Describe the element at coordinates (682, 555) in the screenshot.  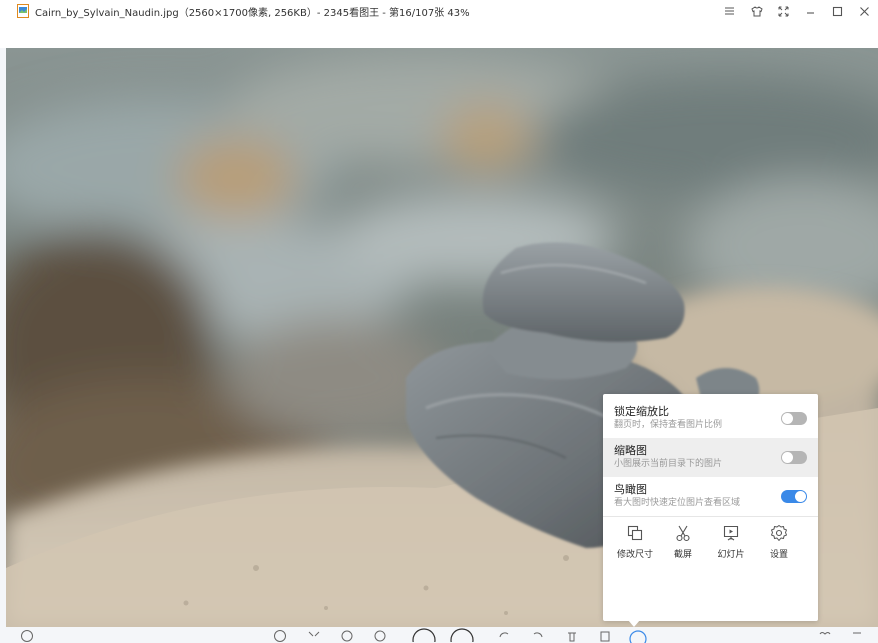
I see `screenshot-label: 截屏` at that location.